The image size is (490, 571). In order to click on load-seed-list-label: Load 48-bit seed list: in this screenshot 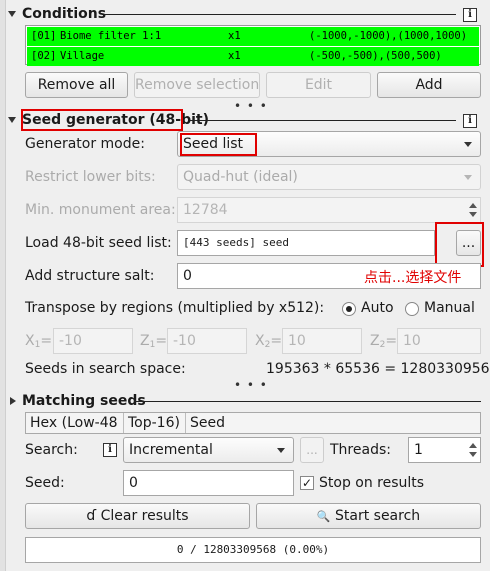, I will do `click(98, 243)`.